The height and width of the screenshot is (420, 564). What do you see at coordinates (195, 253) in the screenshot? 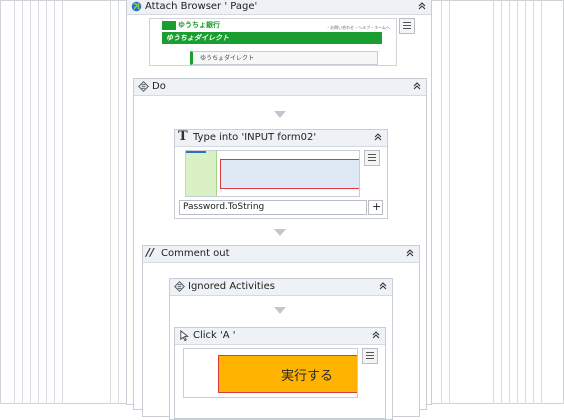
I see `comment-out-title: Comment out` at bounding box center [195, 253].